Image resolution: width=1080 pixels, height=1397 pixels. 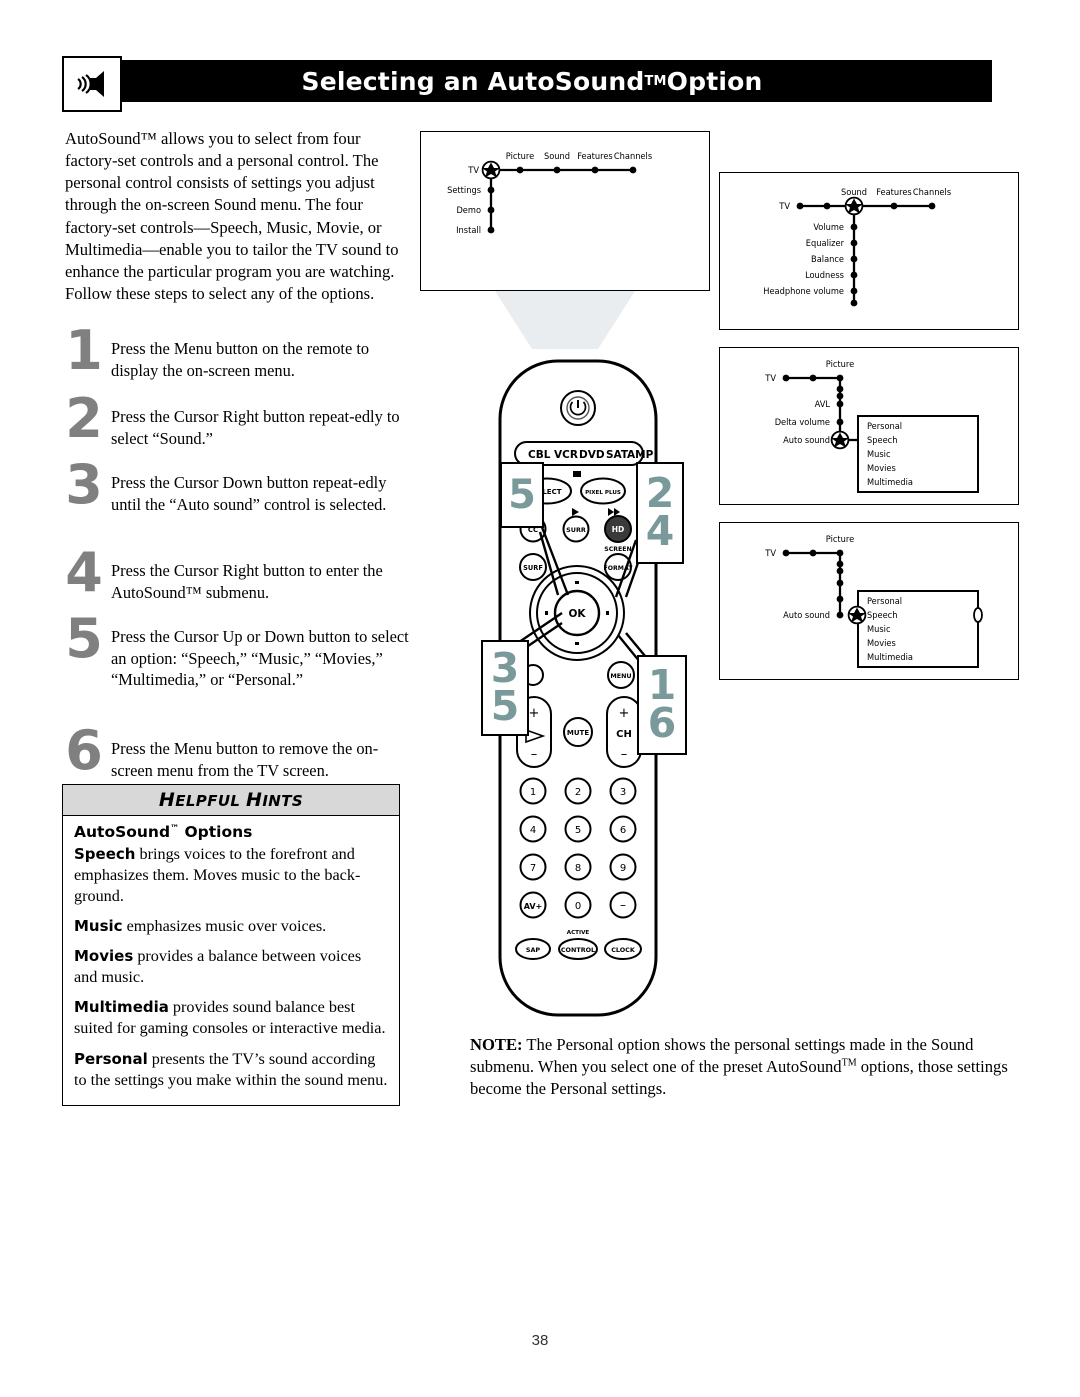 What do you see at coordinates (623, 792) in the screenshot?
I see `keypad-label: 3` at bounding box center [623, 792].